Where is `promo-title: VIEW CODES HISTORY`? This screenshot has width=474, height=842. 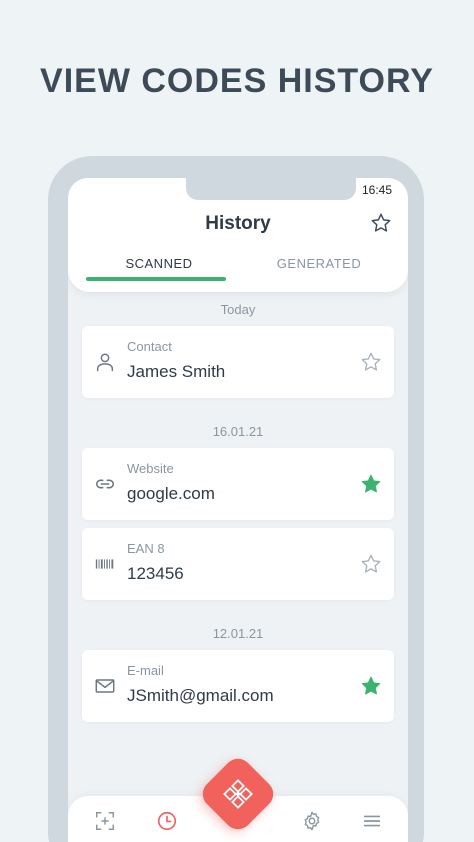 promo-title: VIEW CODES HISTORY is located at coordinates (237, 81).